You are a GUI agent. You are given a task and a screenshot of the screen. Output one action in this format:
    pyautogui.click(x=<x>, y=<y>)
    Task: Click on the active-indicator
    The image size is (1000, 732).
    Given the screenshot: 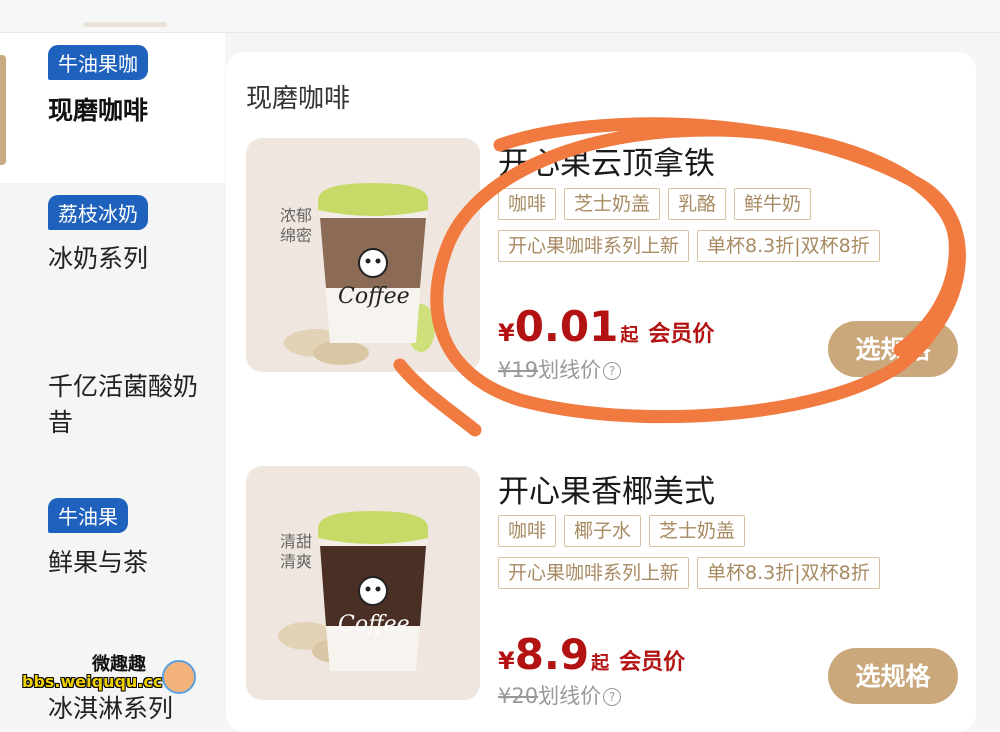 What is the action you would take?
    pyautogui.click(x=3, y=110)
    